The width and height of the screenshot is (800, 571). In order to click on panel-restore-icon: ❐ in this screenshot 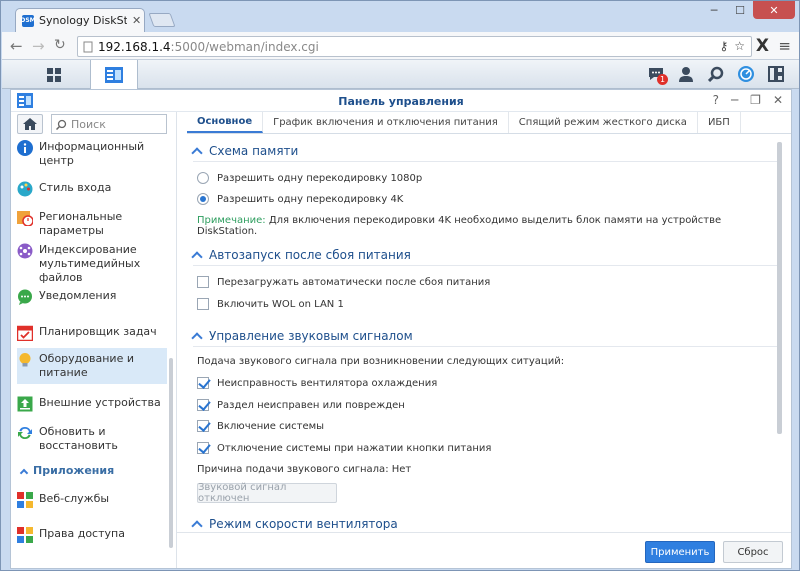, I will do `click(755, 100)`.